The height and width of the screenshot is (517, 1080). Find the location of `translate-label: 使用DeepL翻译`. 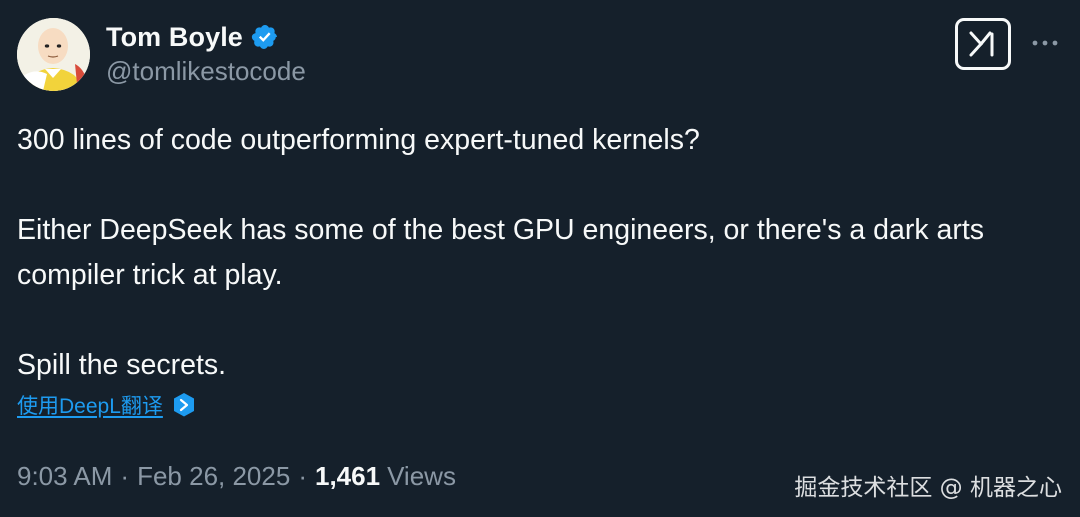

translate-label: 使用DeepL翻译 is located at coordinates (90, 405).